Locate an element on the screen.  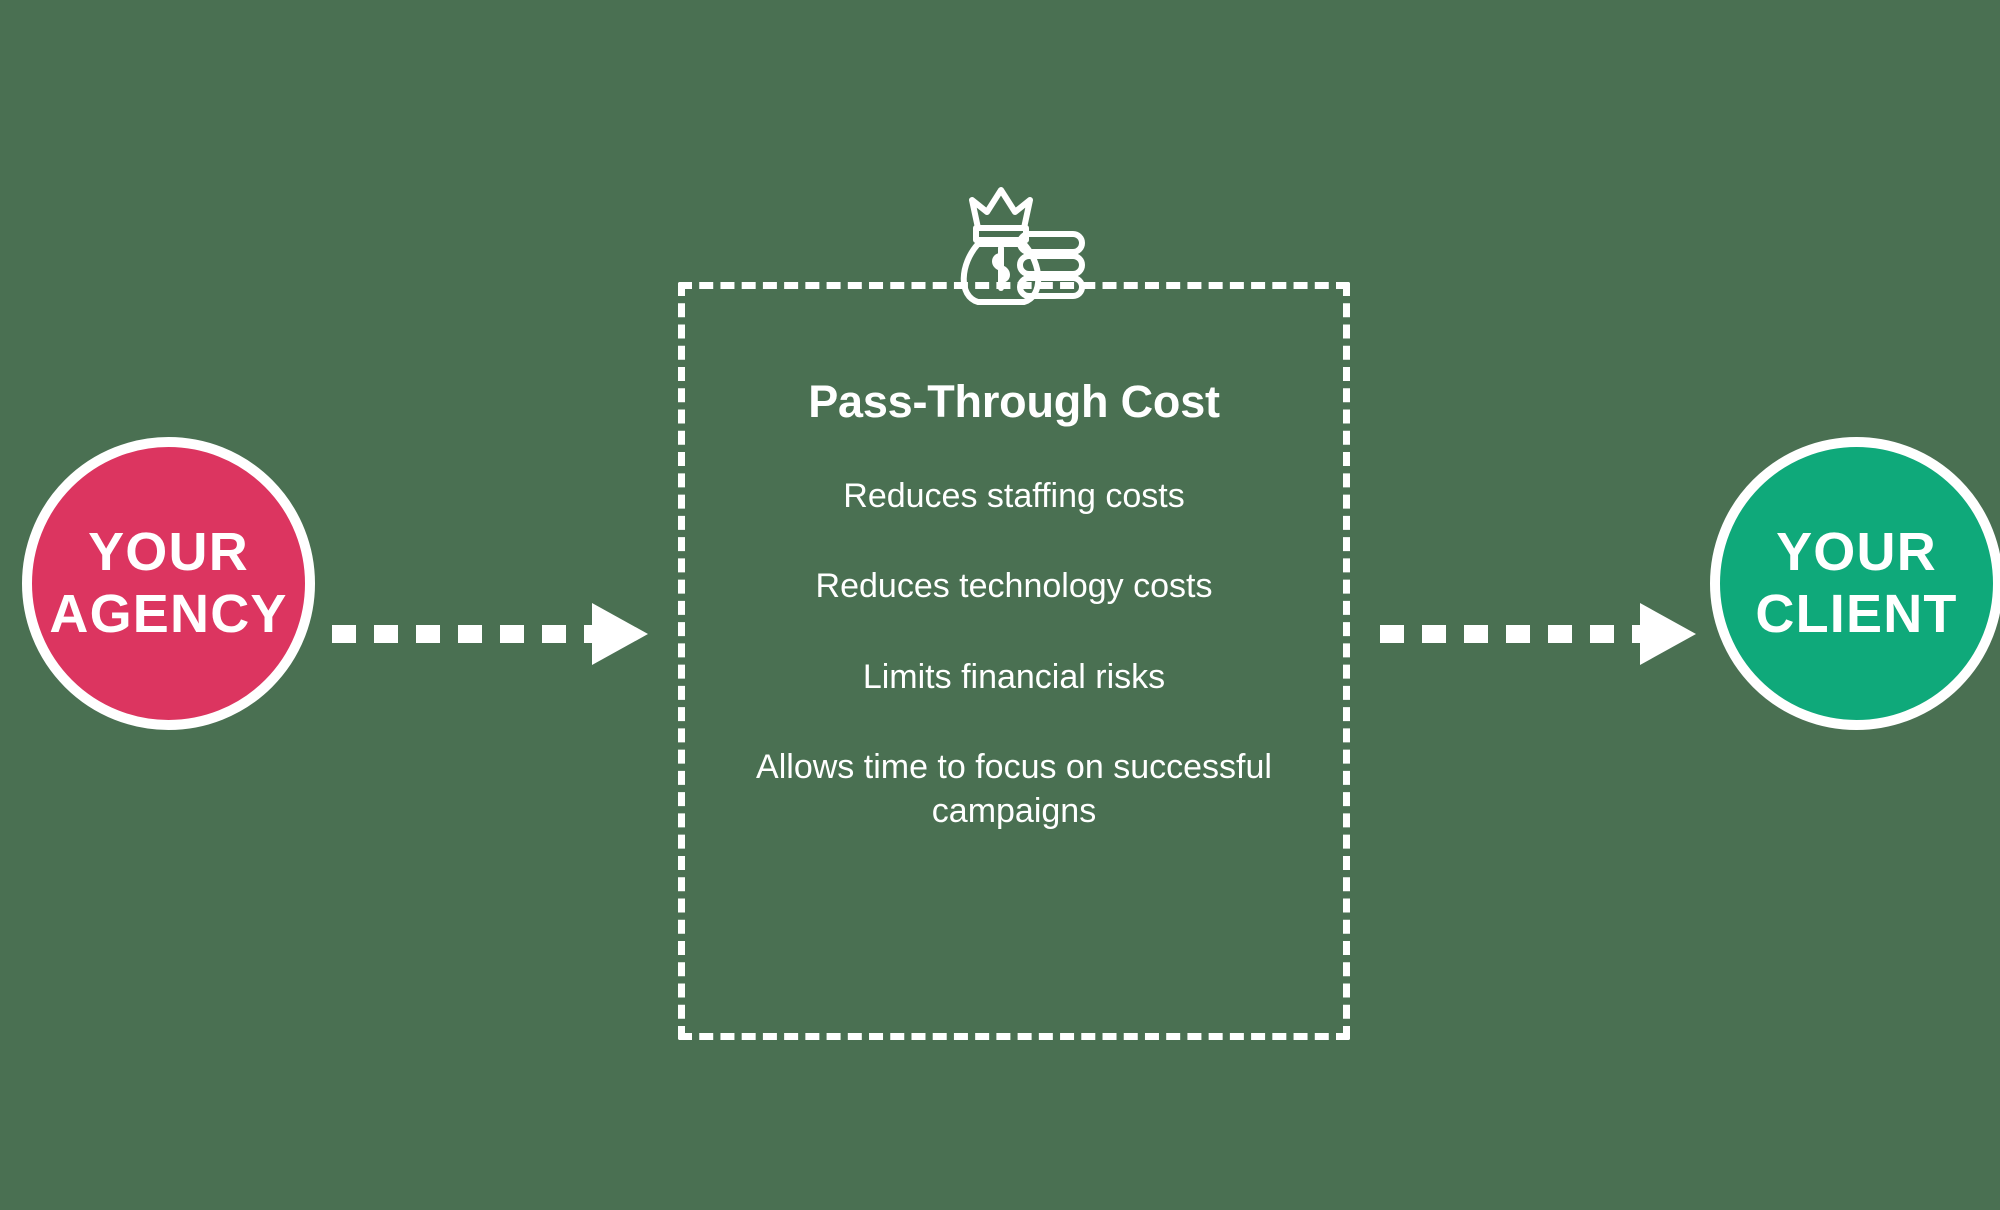
benefit-item: Reduces staffing costs is located at coordinates (1014, 495).